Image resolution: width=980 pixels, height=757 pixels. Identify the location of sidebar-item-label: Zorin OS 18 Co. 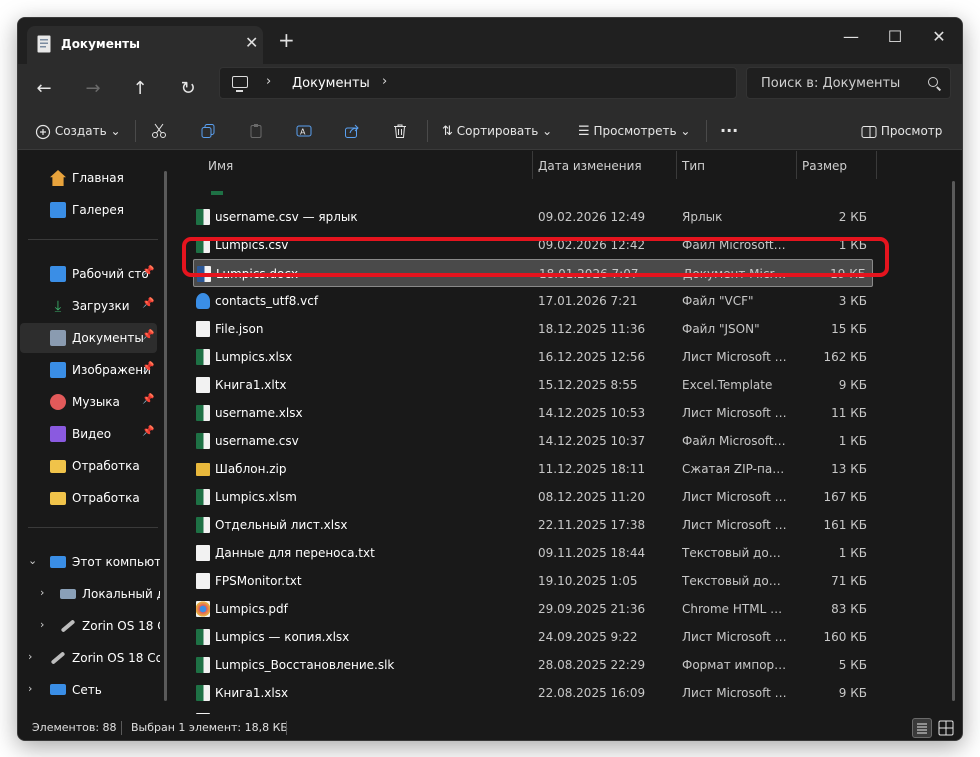
(121, 626).